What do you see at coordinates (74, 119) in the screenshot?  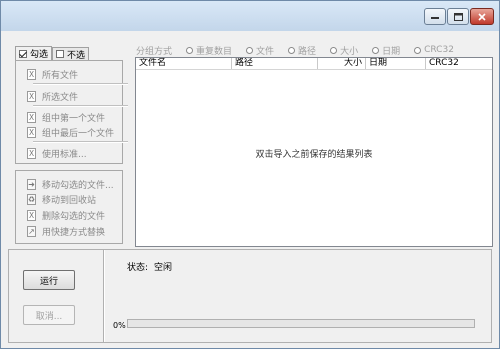 I see `menu-item-label: 组中第一个文件` at bounding box center [74, 119].